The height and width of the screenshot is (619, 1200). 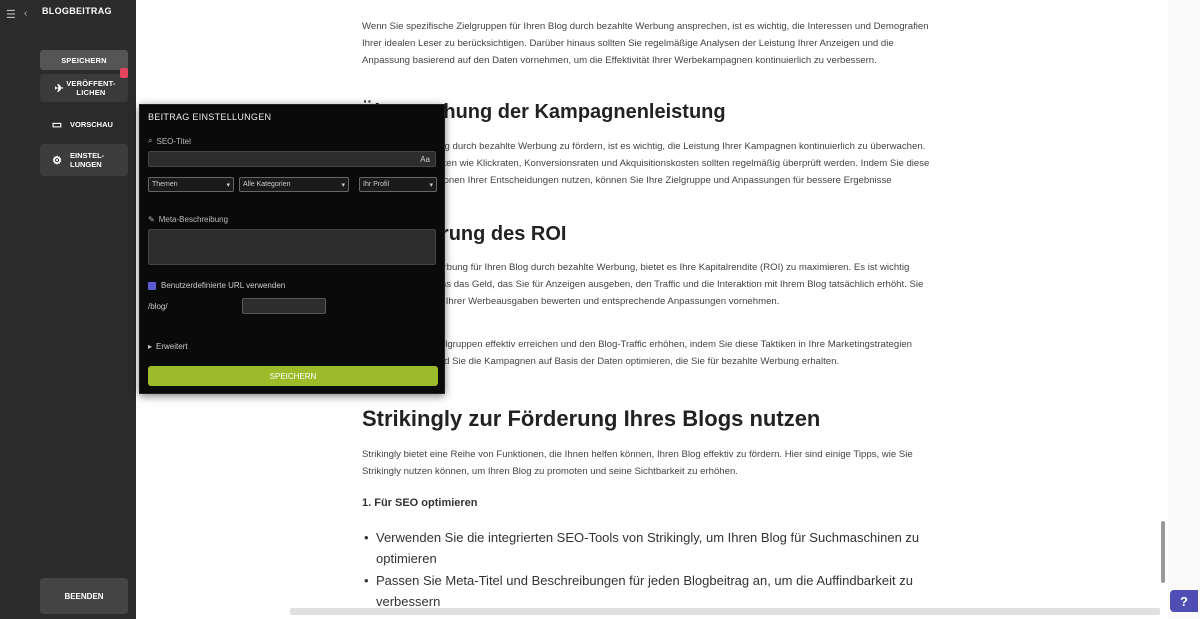 What do you see at coordinates (398, 184) in the screenshot?
I see `author-dropdown: Ihr Profil ▾` at bounding box center [398, 184].